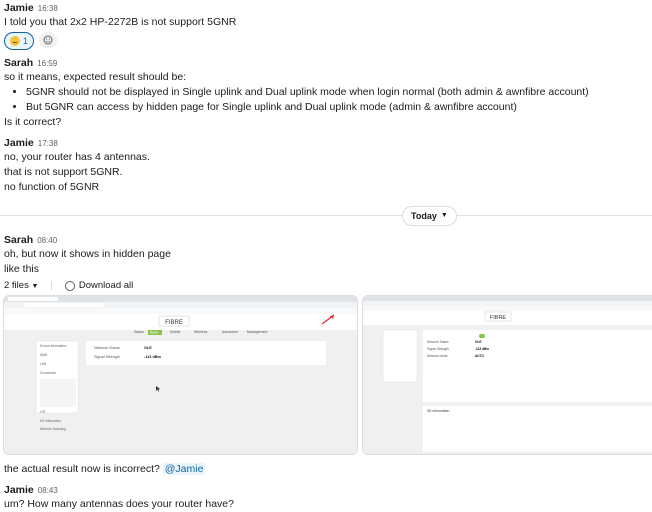 The height and width of the screenshot is (512, 652). Describe the element at coordinates (33, 122) in the screenshot. I see `message-text: Is it correct?` at that location.